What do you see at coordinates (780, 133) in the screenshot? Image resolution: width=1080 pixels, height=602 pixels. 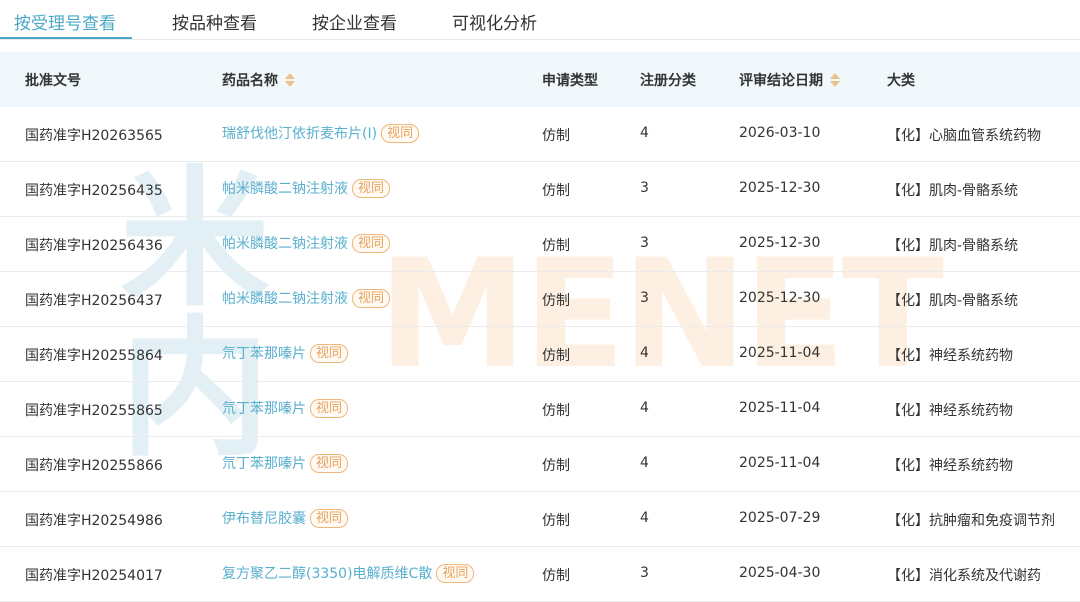 I see `review-date-cell: 2026-03-10` at bounding box center [780, 133].